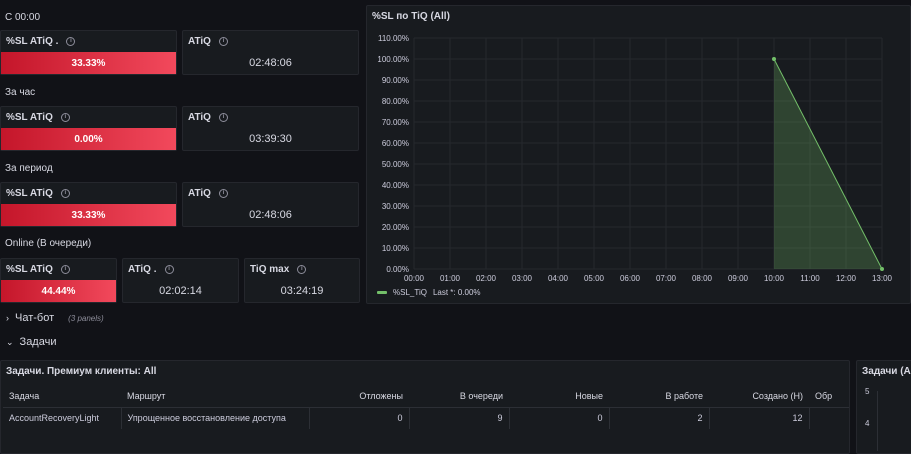 The width and height of the screenshot is (911, 454). Describe the element at coordinates (20, 92) in the screenshot. I see `section-last-hour: За час` at that location.